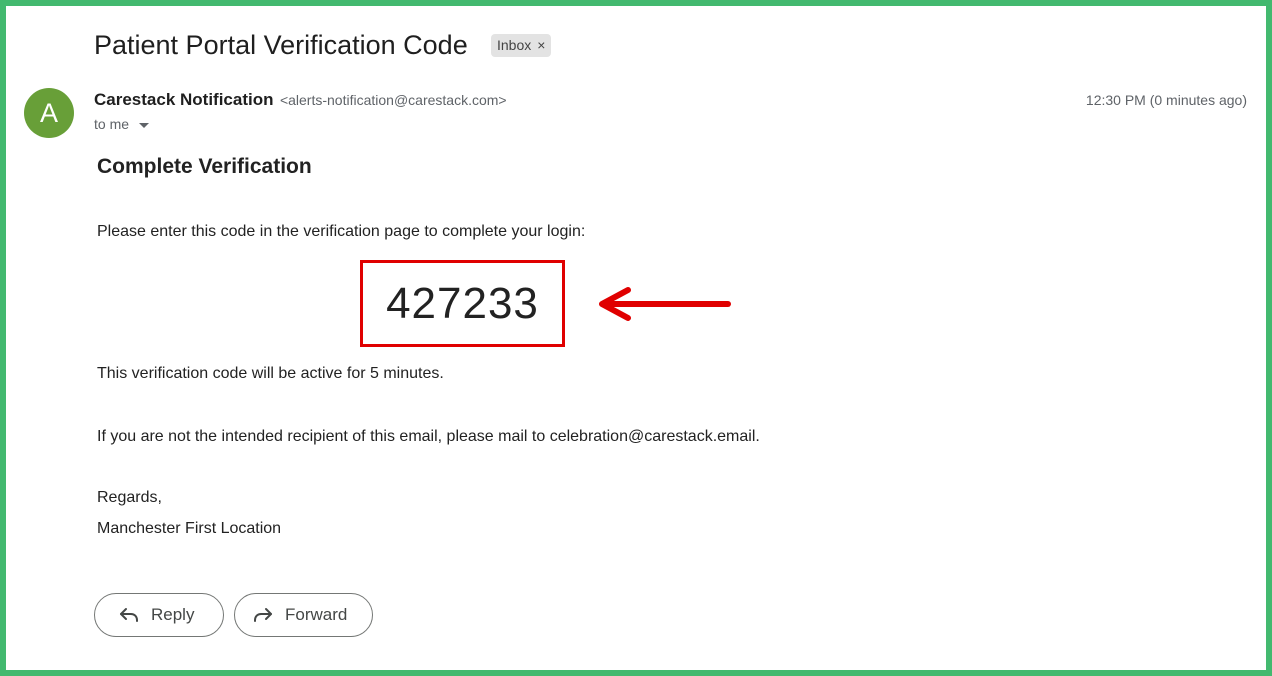 This screenshot has height=676, width=1272. I want to click on sender-email: <alerts-notification@carestack.com>, so click(393, 100).